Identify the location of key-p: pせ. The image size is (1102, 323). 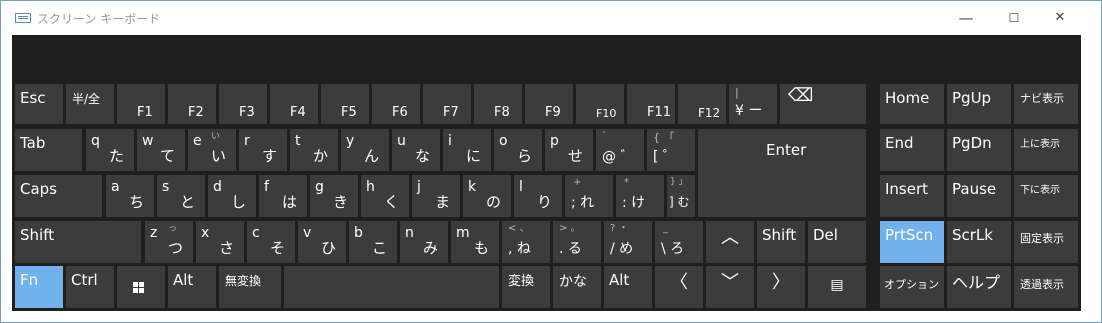
(569, 150).